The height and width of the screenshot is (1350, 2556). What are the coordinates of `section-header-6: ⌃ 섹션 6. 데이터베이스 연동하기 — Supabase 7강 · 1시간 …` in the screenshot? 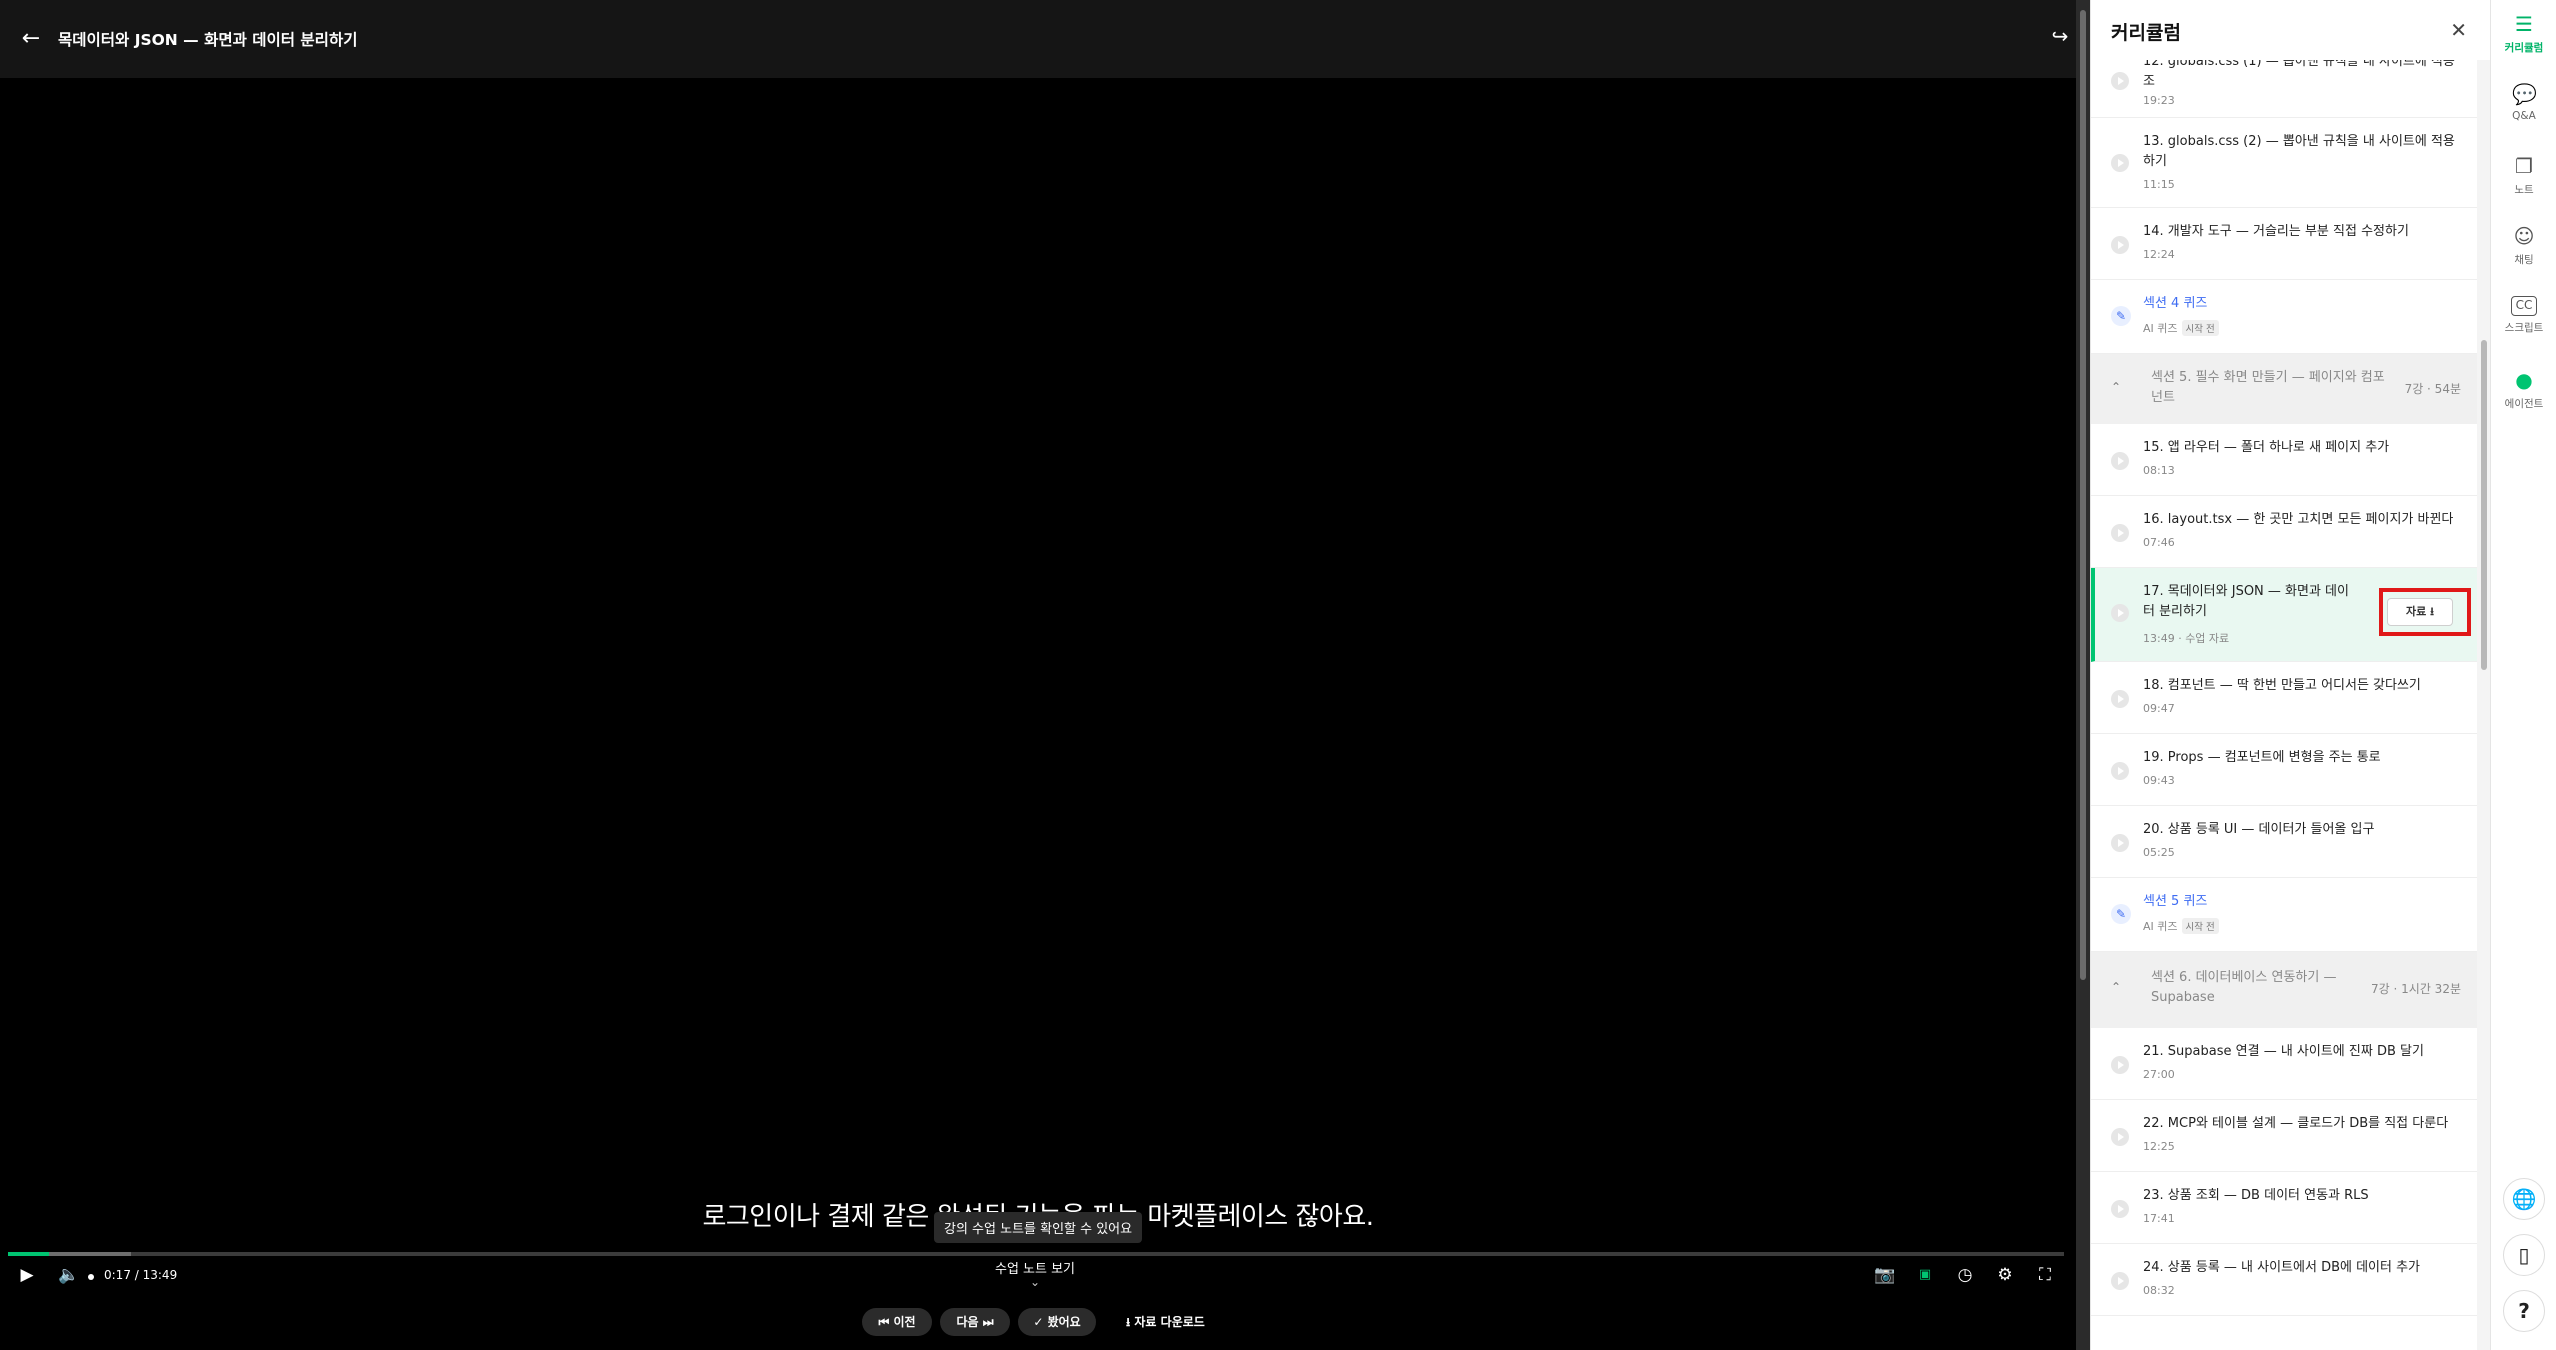 It's located at (2284, 990).